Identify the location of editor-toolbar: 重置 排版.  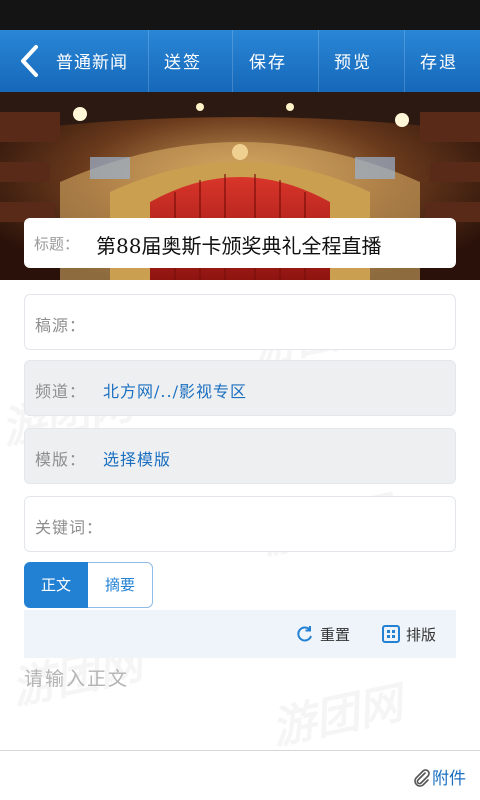
(240, 634).